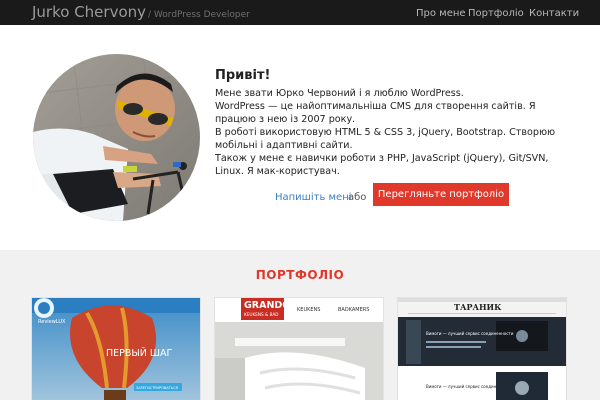  Describe the element at coordinates (313, 197) in the screenshot. I see `contact-me-link: Напишіть мені` at that location.